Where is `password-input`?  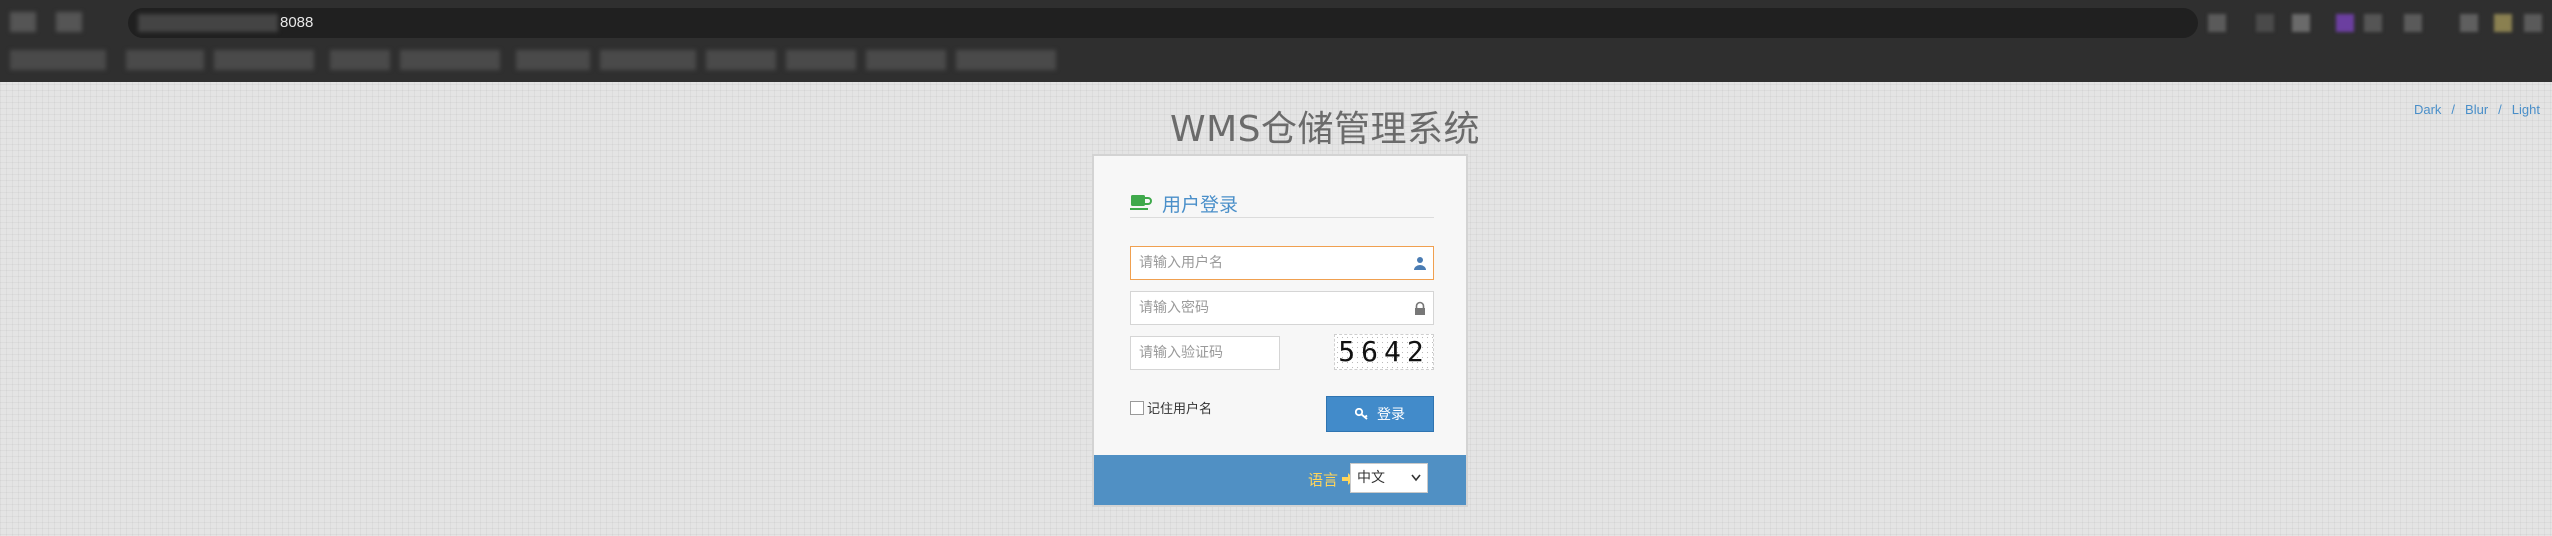 password-input is located at coordinates (1282, 308).